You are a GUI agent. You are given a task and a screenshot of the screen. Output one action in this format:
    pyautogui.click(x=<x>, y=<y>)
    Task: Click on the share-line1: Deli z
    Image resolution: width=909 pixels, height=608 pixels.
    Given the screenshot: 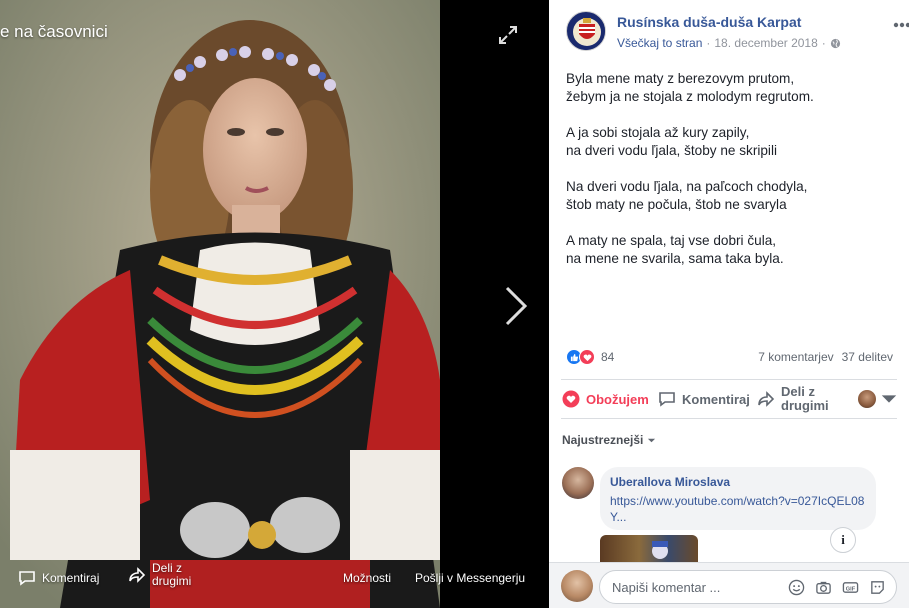 What is the action you would take?
    pyautogui.click(x=798, y=391)
    